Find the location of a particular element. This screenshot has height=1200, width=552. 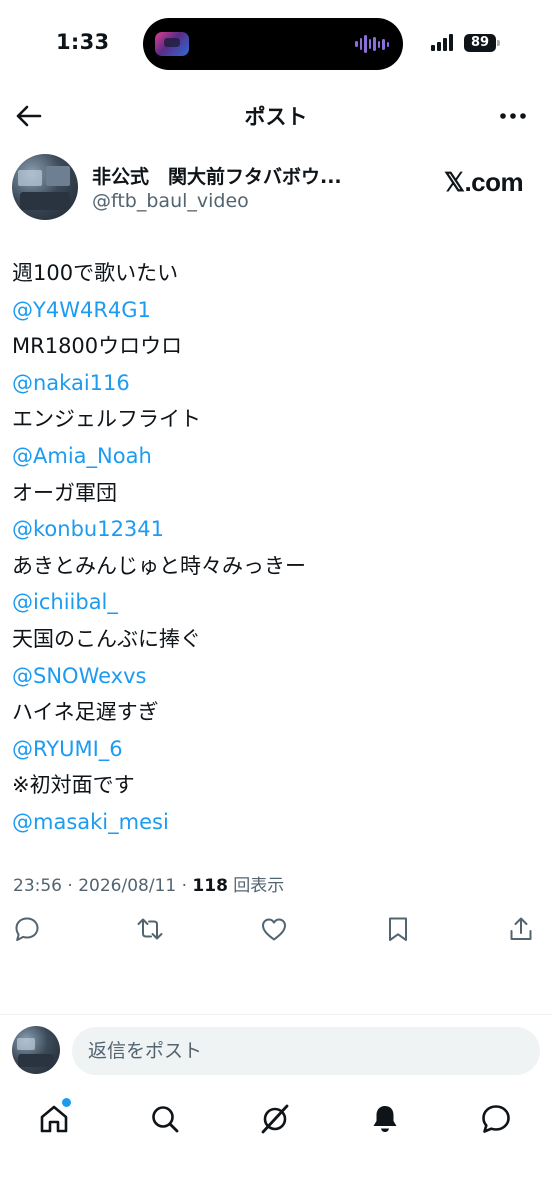

status-time: 1:33 is located at coordinates (83, 42).